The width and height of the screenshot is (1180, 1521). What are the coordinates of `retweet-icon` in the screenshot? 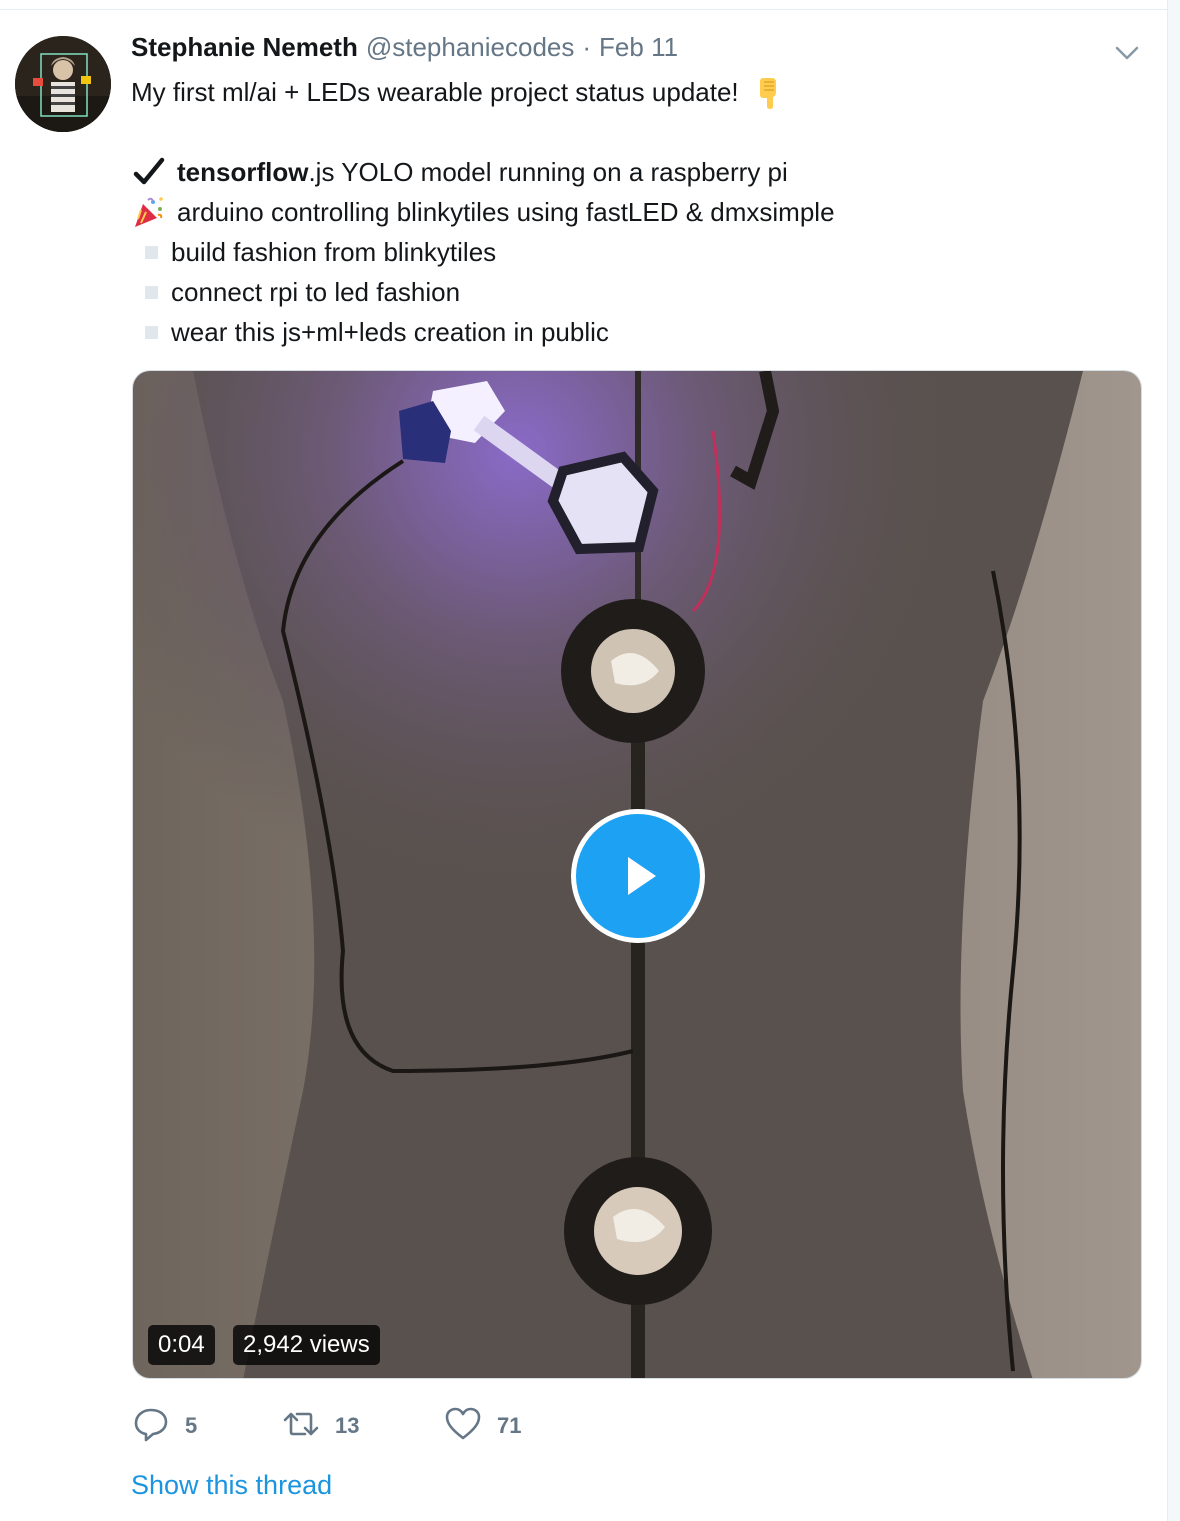 It's located at (301, 1426).